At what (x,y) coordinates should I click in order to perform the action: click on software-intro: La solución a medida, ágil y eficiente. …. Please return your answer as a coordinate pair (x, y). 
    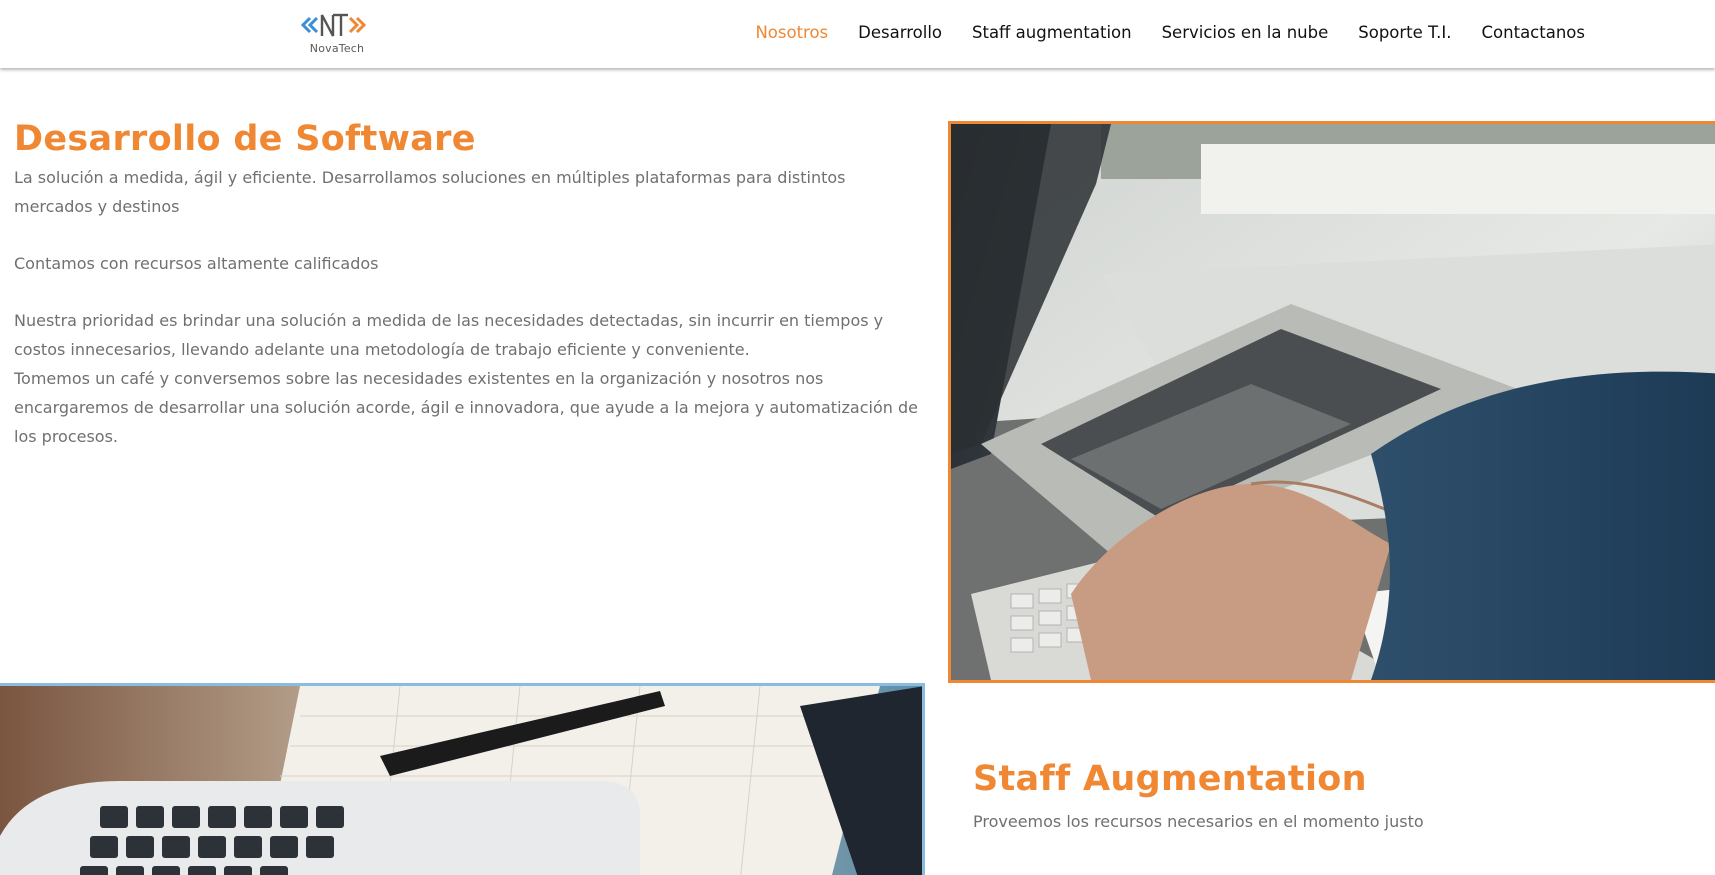
    Looking at the image, I should click on (430, 192).